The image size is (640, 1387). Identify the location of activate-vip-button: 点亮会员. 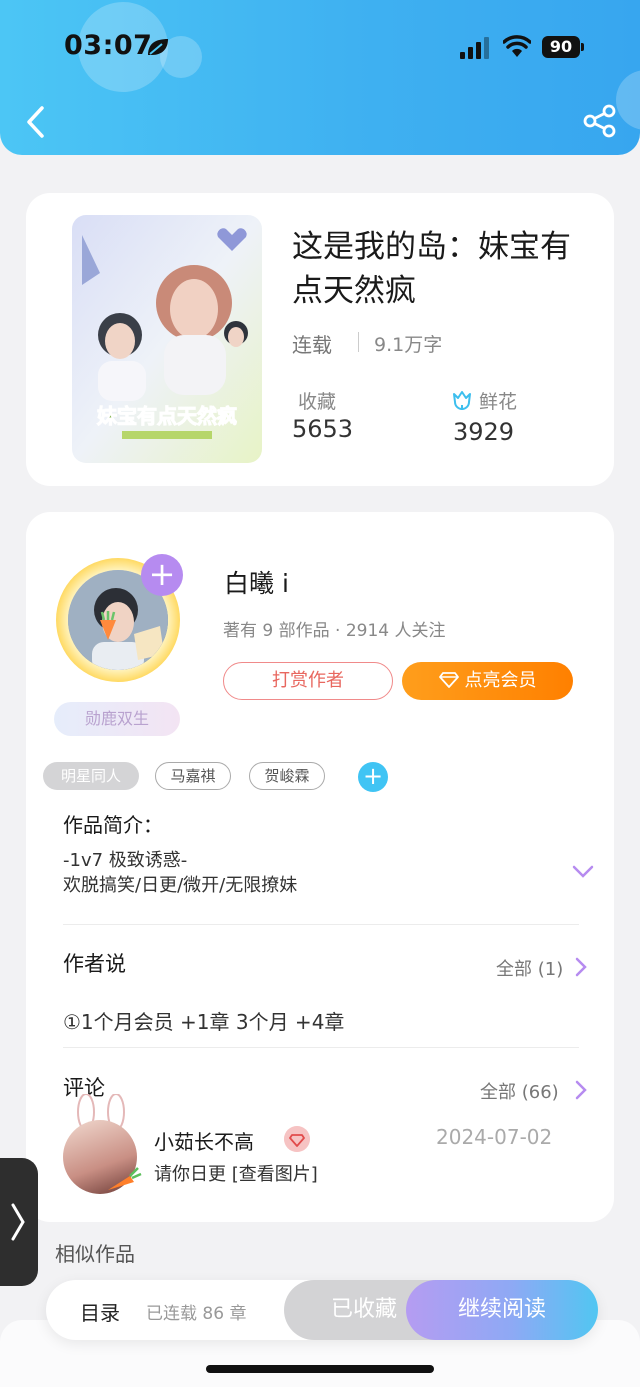
(487, 681).